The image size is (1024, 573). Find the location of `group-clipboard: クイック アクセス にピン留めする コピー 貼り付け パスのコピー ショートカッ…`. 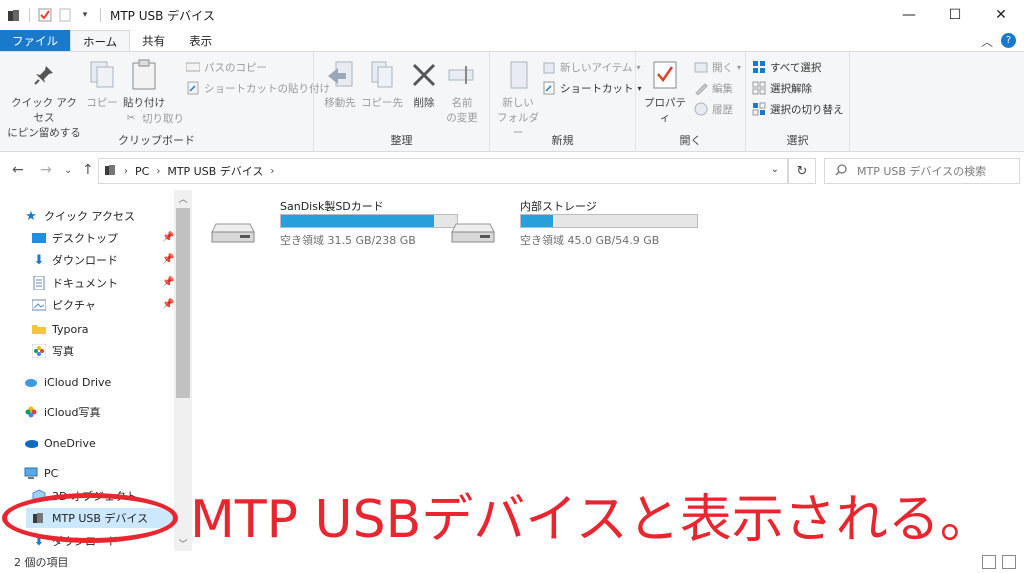

group-clipboard: クイック アクセス にピン留めする コピー 貼り付け パスのコピー ショートカッ… is located at coordinates (165, 102).